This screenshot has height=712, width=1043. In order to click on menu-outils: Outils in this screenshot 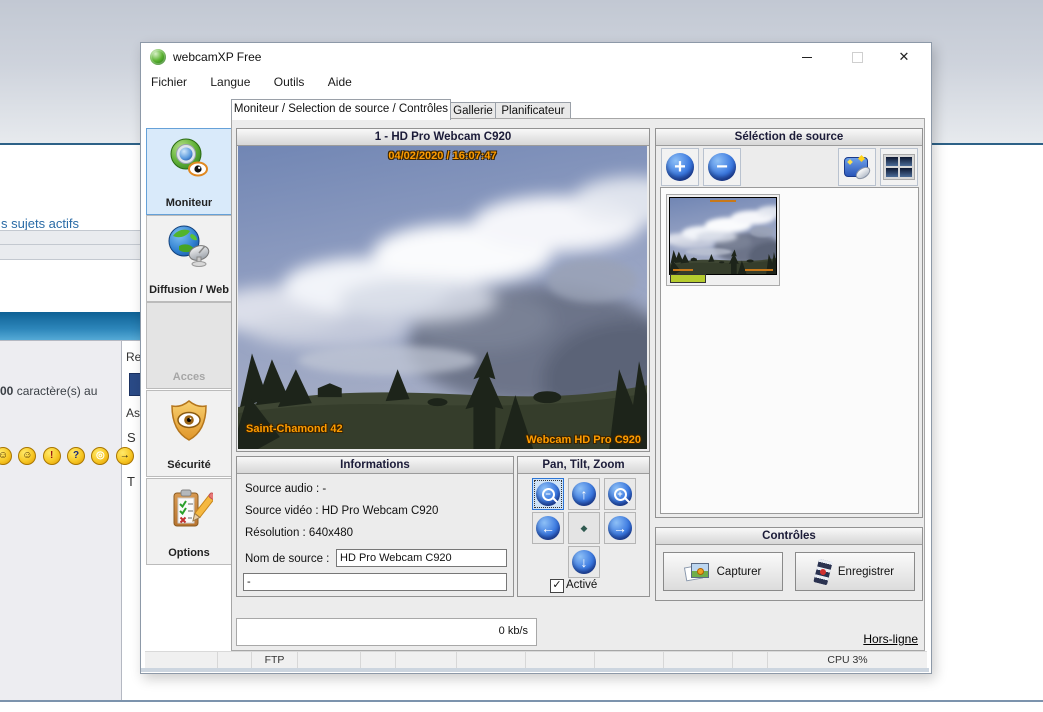, I will do `click(289, 80)`.